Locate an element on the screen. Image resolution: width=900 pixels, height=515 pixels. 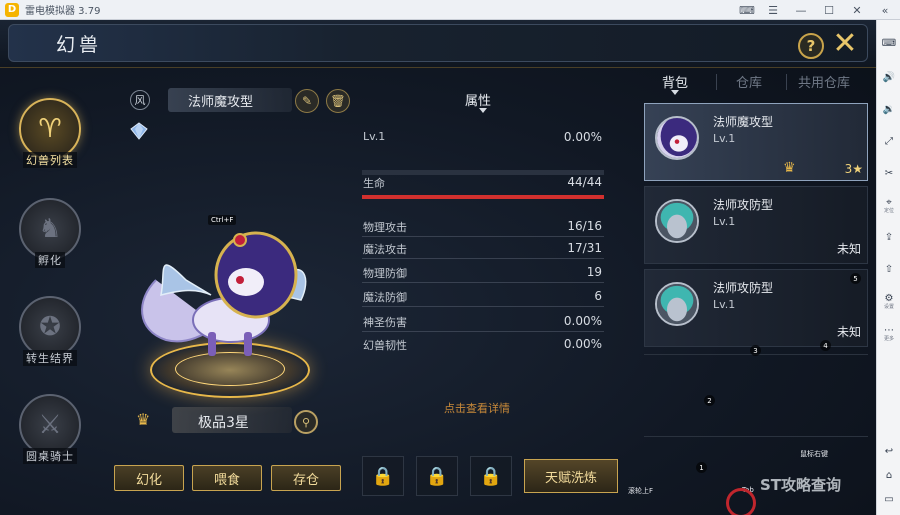
tab-shared-warehouse: 共用仓库 is located at coordinates (824, 81).